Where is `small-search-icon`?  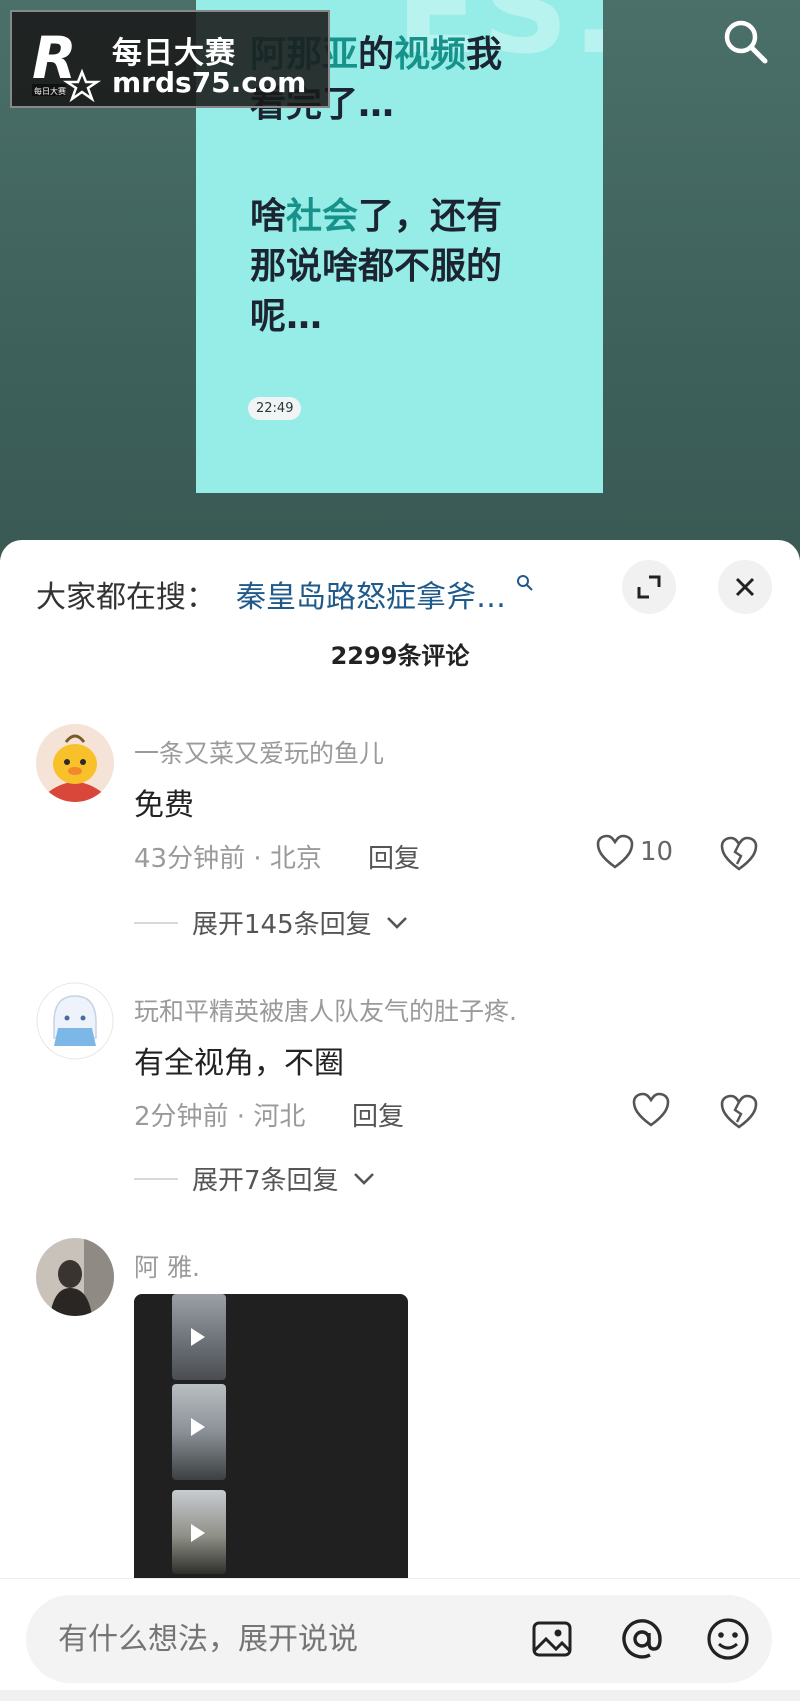 small-search-icon is located at coordinates (524, 583).